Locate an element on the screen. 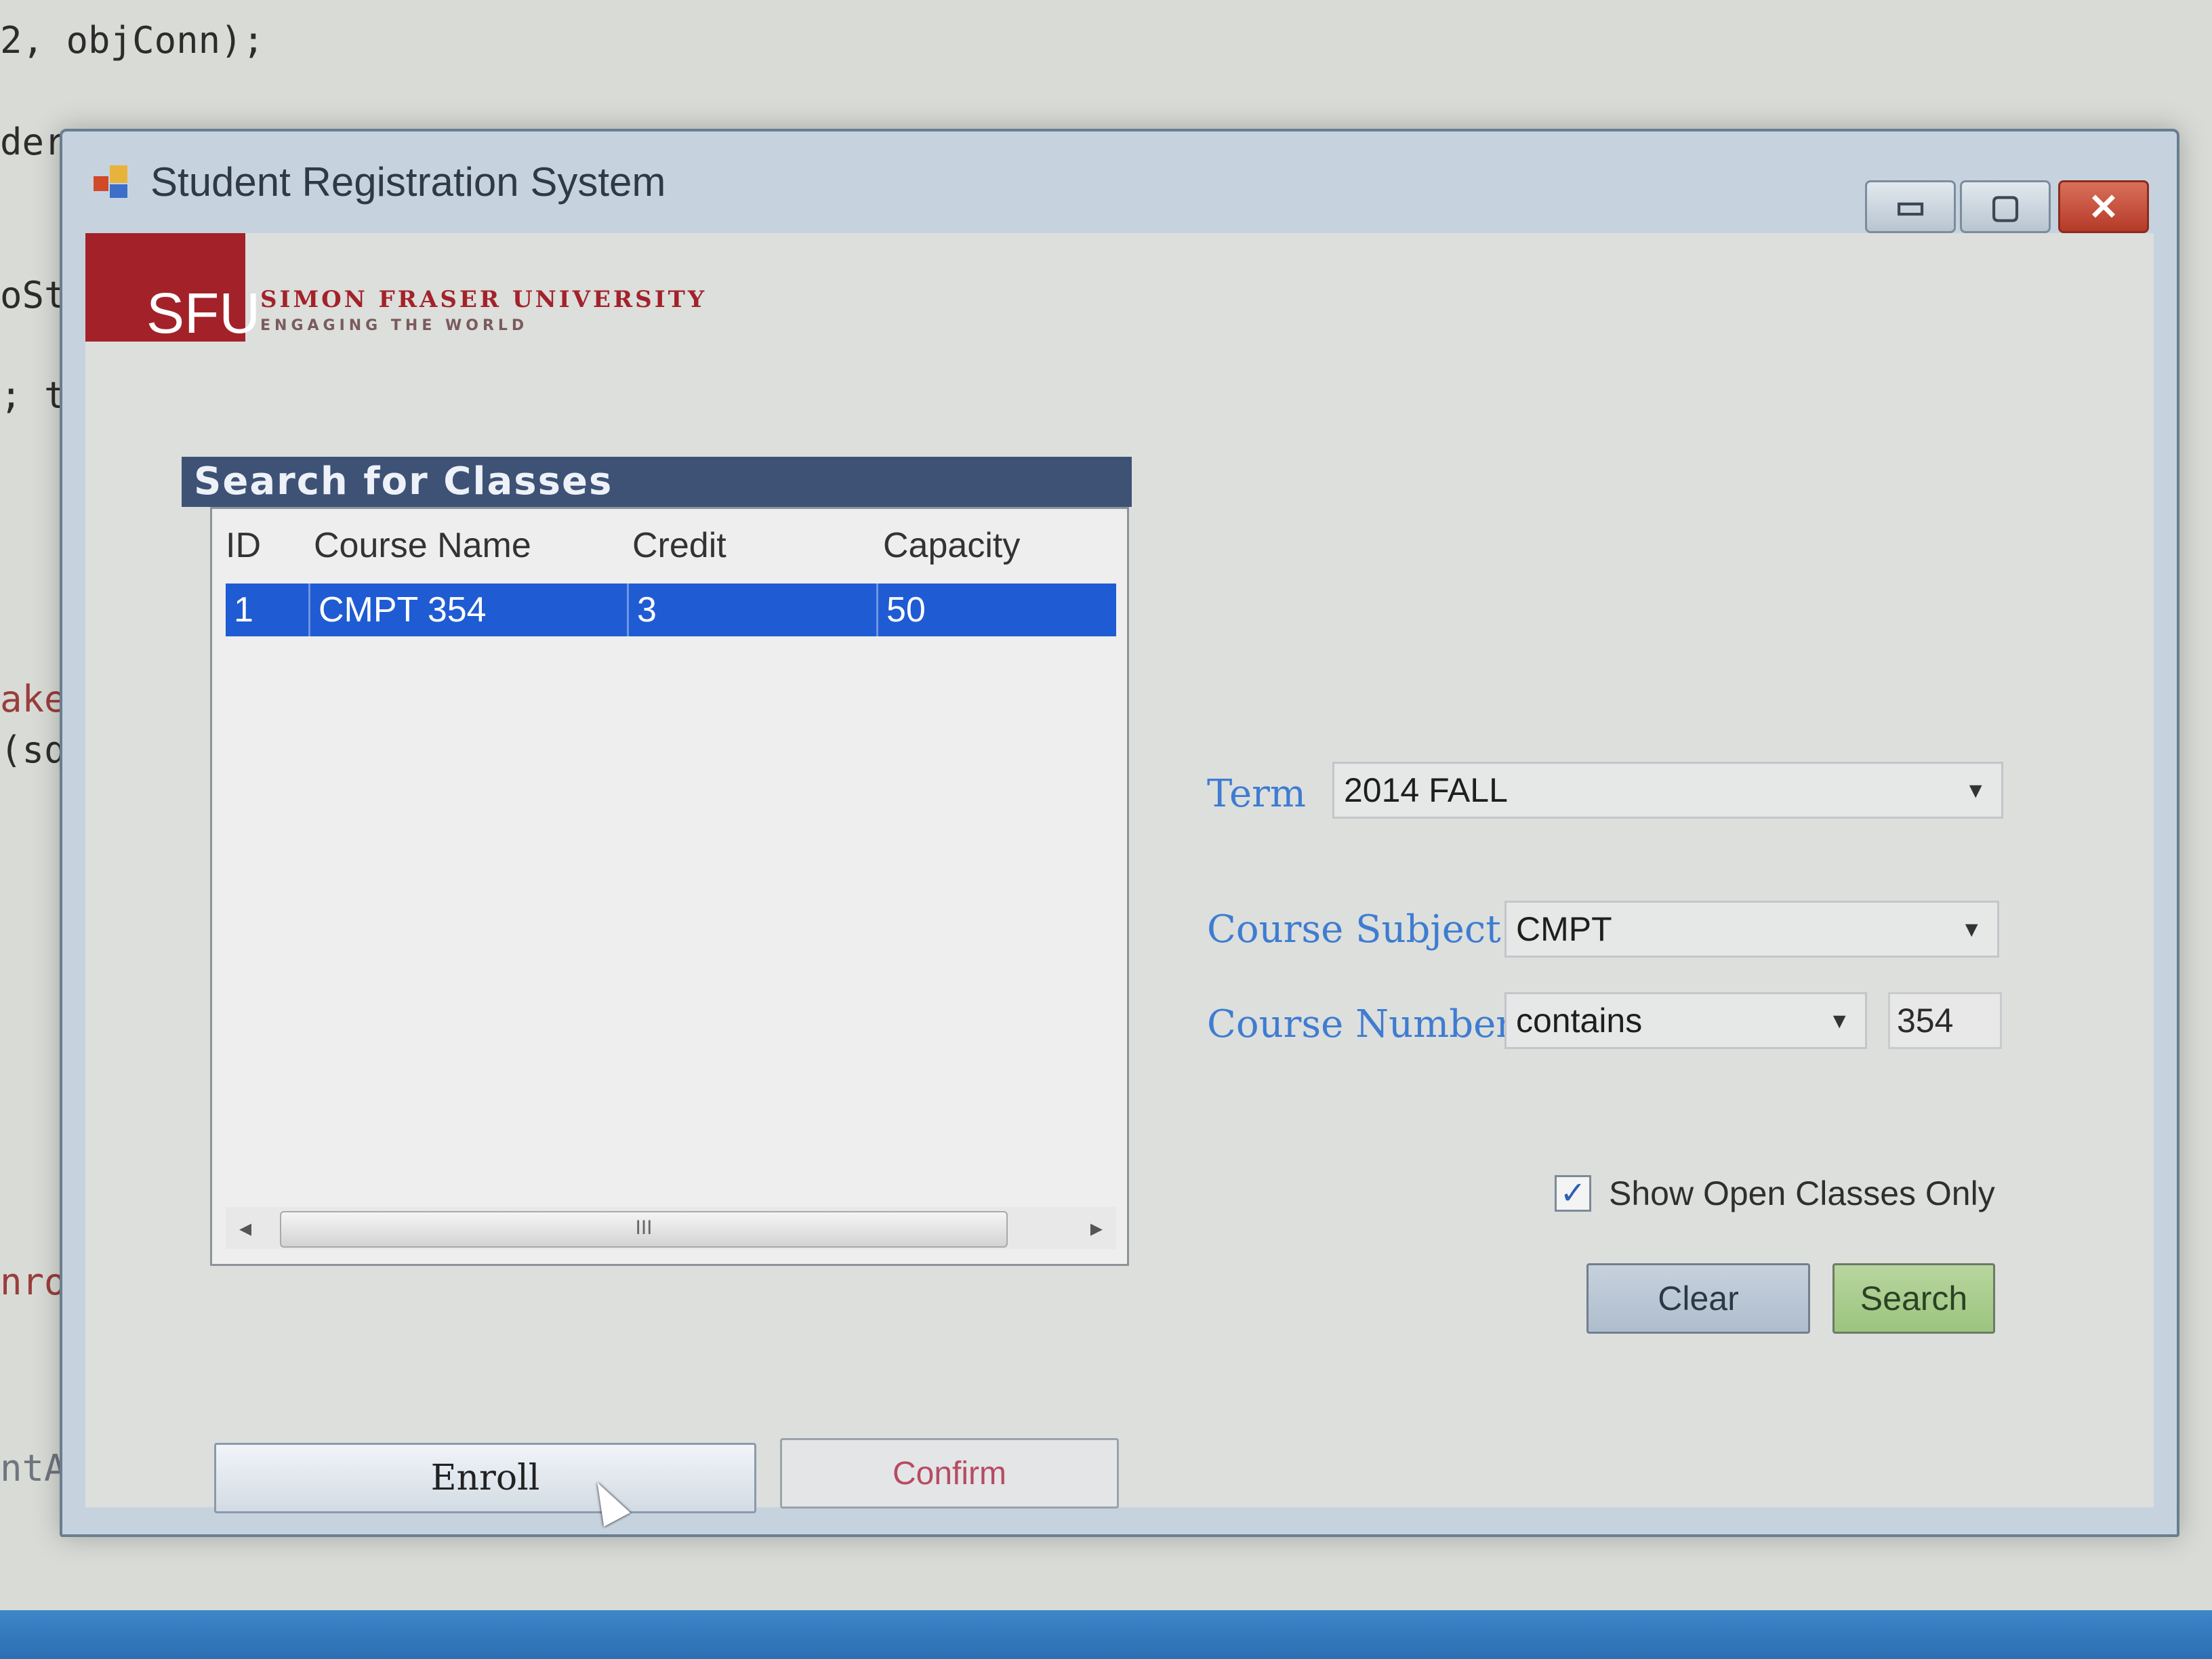 Image resolution: width=2212 pixels, height=1659 pixels. taskbar is located at coordinates (1106, 1634).